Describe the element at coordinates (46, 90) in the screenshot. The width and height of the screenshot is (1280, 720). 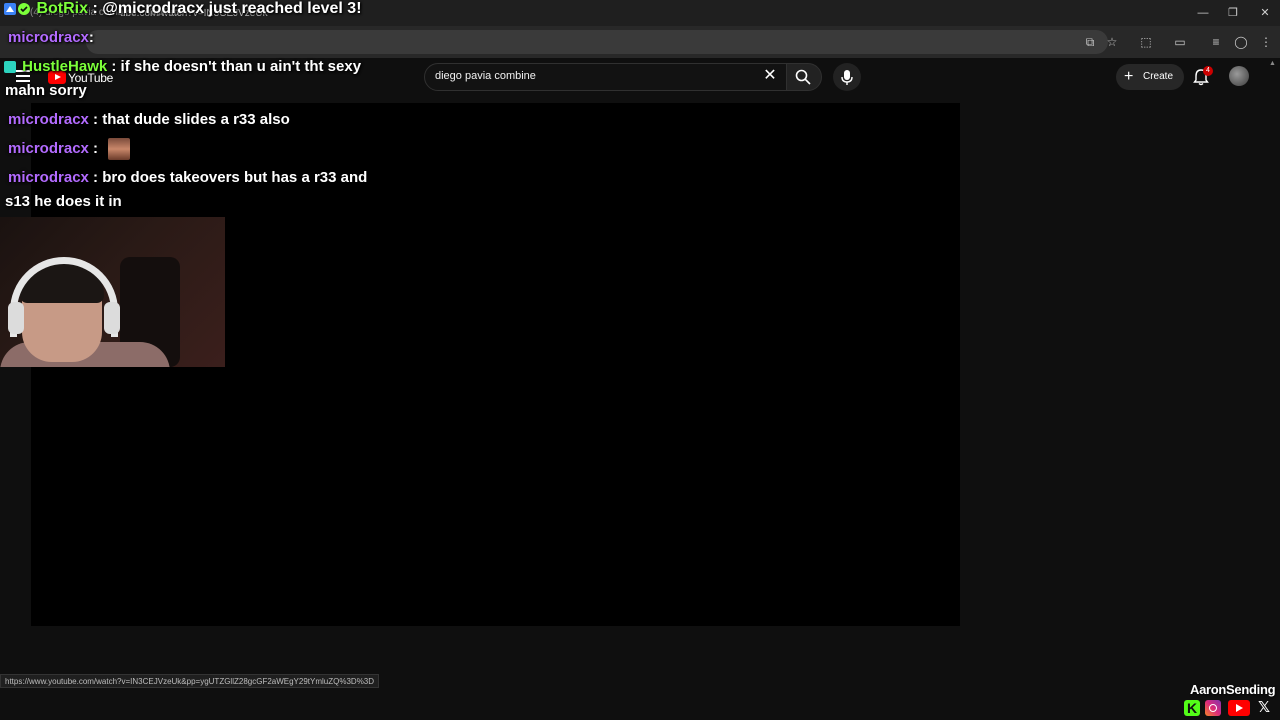
I see `chat-text-continued: mahn sorry` at that location.